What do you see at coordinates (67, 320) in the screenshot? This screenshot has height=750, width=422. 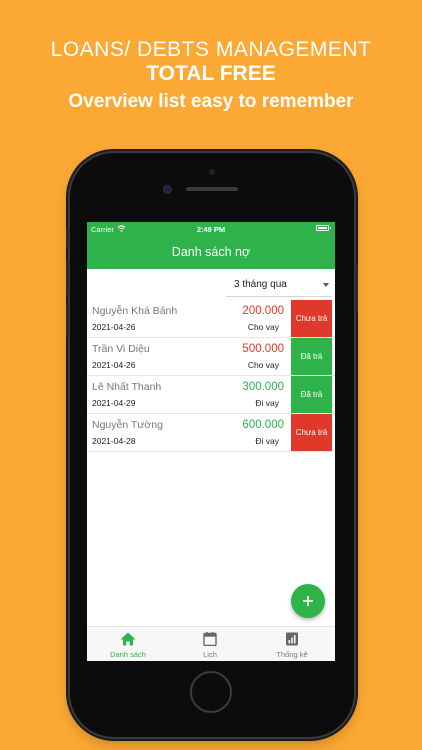 I see `volume-down-button` at bounding box center [67, 320].